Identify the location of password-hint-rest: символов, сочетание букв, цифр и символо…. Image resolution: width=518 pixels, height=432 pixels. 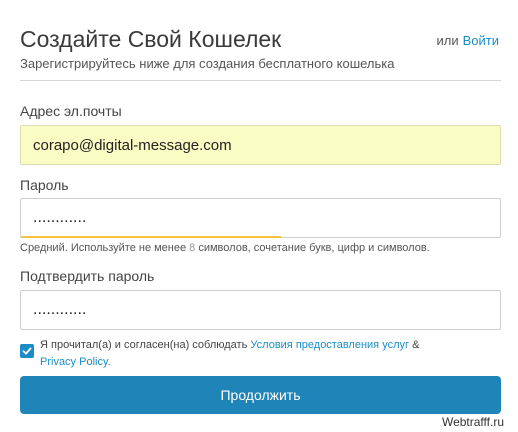
(312, 248).